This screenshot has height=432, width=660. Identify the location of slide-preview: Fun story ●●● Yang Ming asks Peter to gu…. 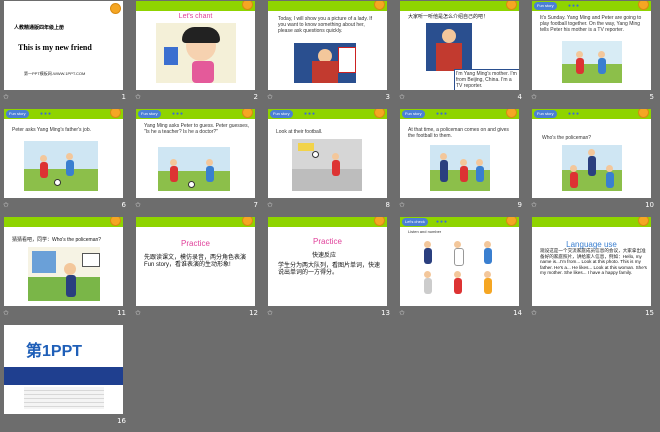
(195, 153).